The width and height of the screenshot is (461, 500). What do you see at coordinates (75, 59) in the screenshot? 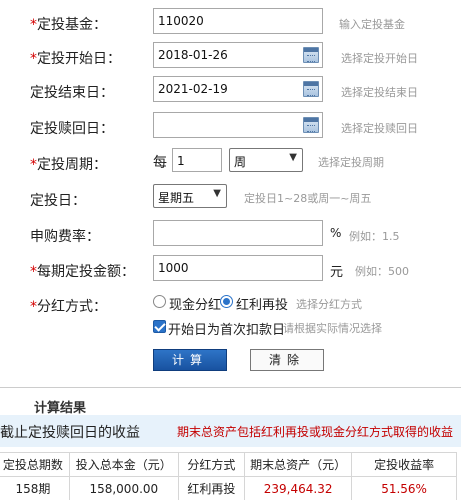
I see `start-date-label: *定投开始日：` at bounding box center [75, 59].